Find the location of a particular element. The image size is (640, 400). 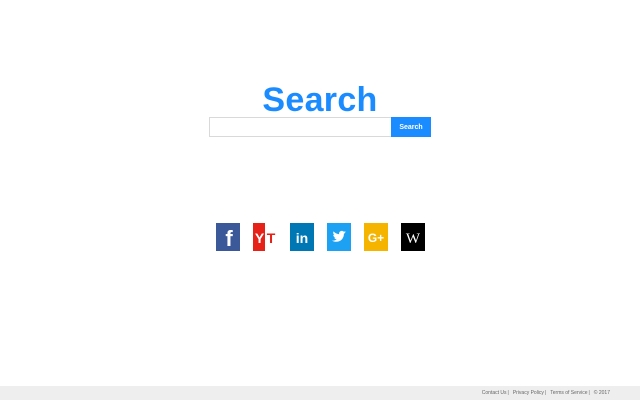

google-plus-icon: G+ is located at coordinates (376, 237).